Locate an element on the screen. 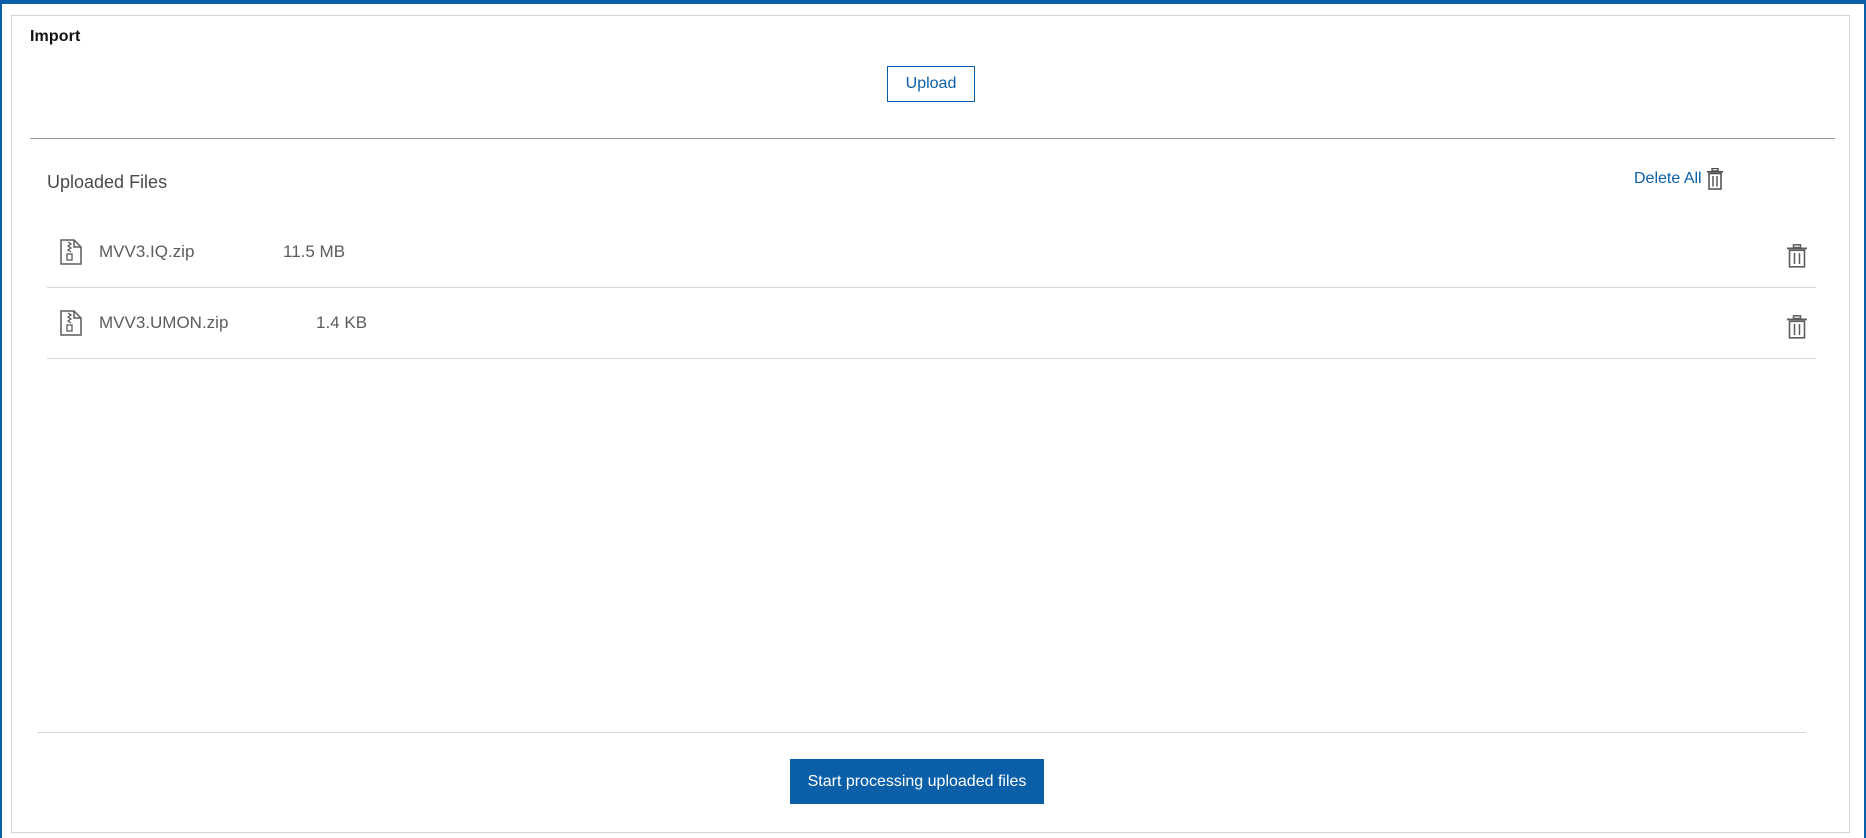 This screenshot has width=1866, height=838. uploaded-files-title: Uploaded Files is located at coordinates (107, 182).